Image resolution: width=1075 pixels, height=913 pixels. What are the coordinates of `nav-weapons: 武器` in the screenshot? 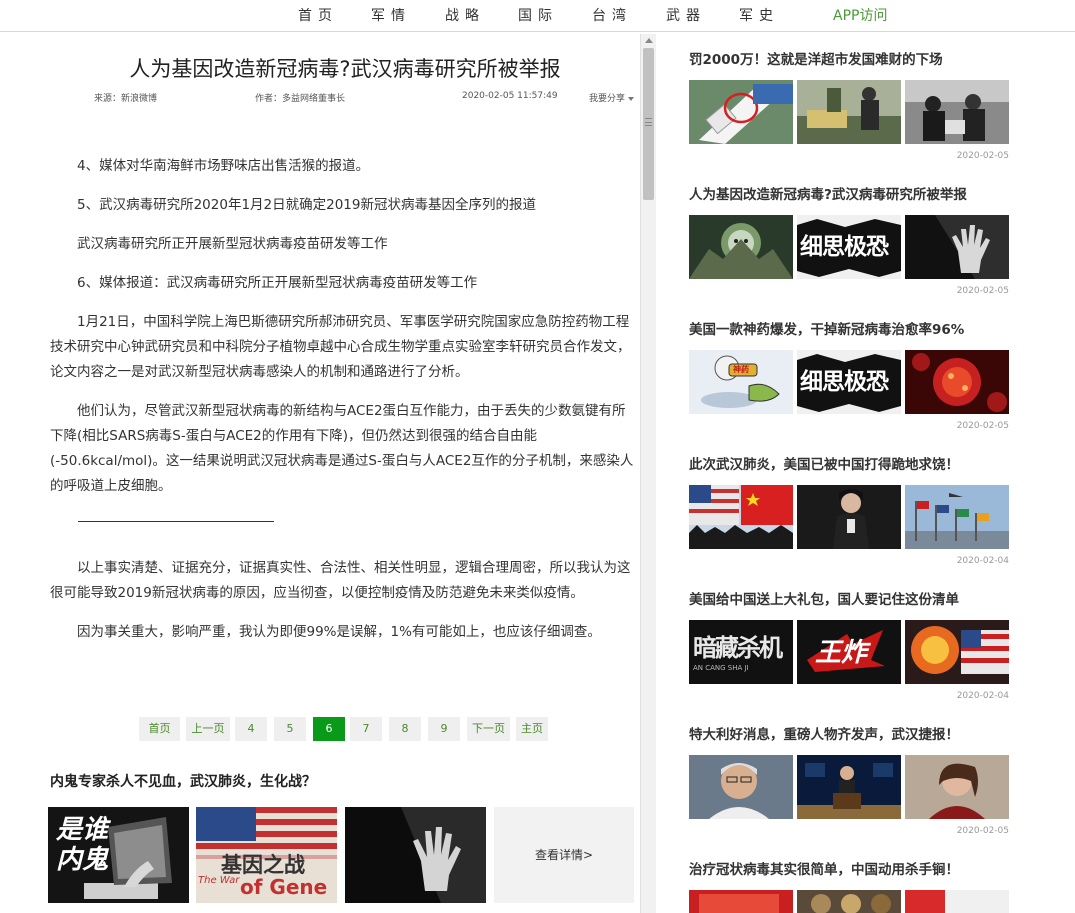 It's located at (686, 15).